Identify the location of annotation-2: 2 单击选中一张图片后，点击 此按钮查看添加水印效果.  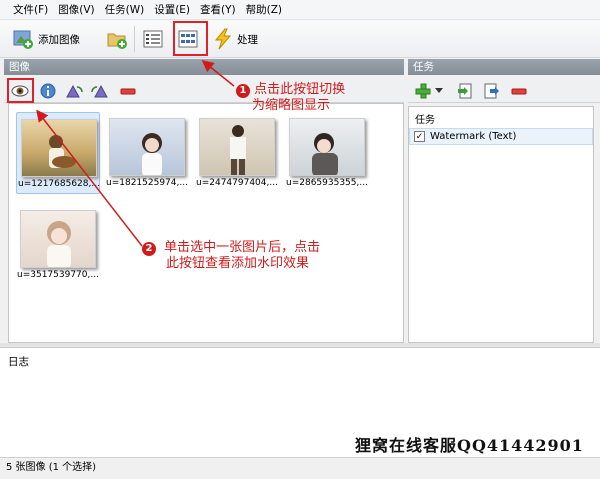
(231, 256).